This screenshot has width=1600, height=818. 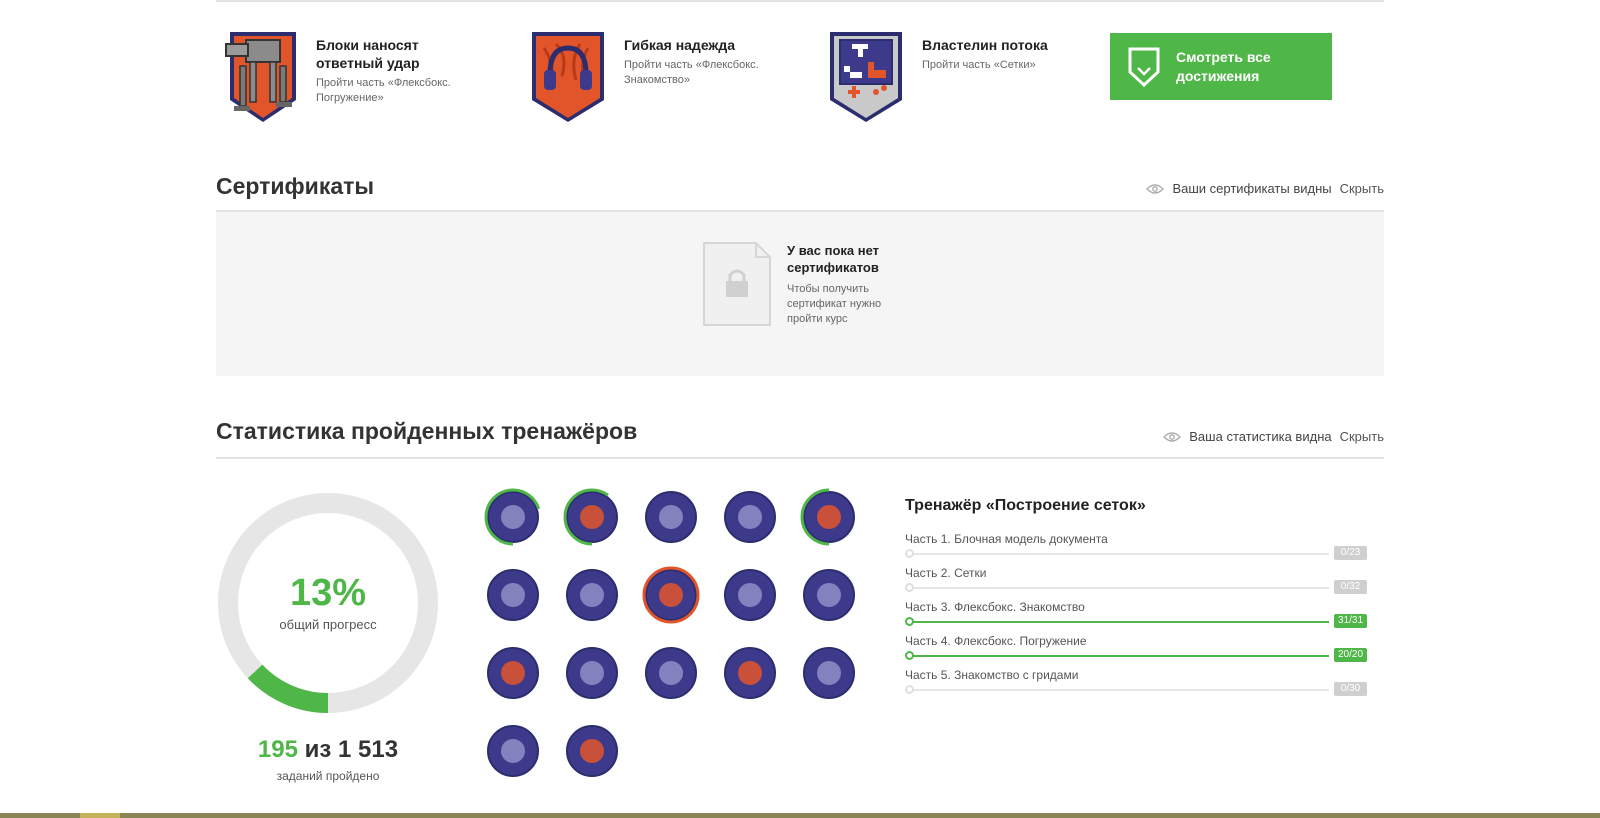 I want to click on fox-cat-icon, so click(x=513, y=673).